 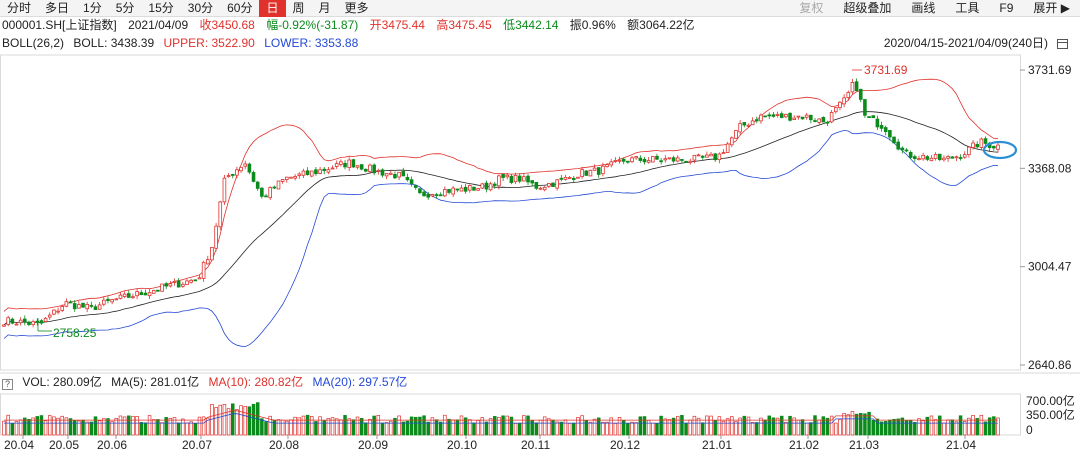 I want to click on month-label: 21.04, so click(x=961, y=445).